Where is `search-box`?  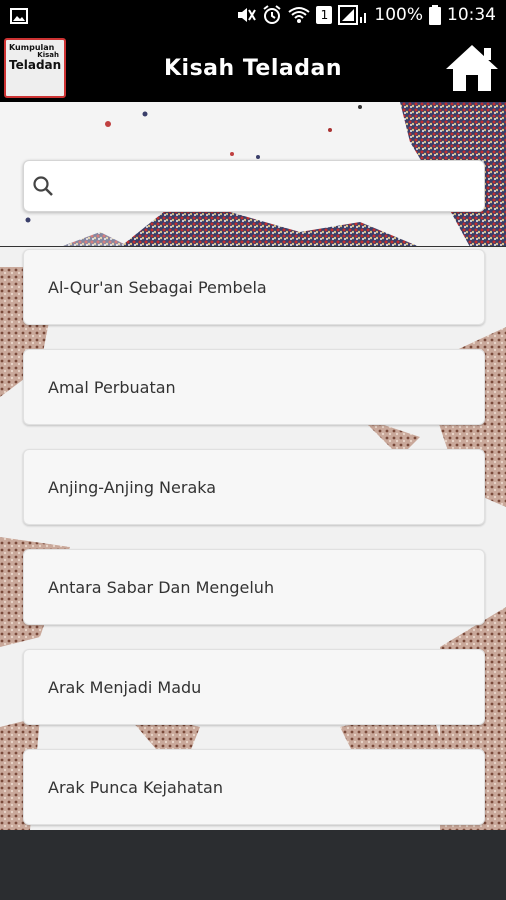 search-box is located at coordinates (254, 186).